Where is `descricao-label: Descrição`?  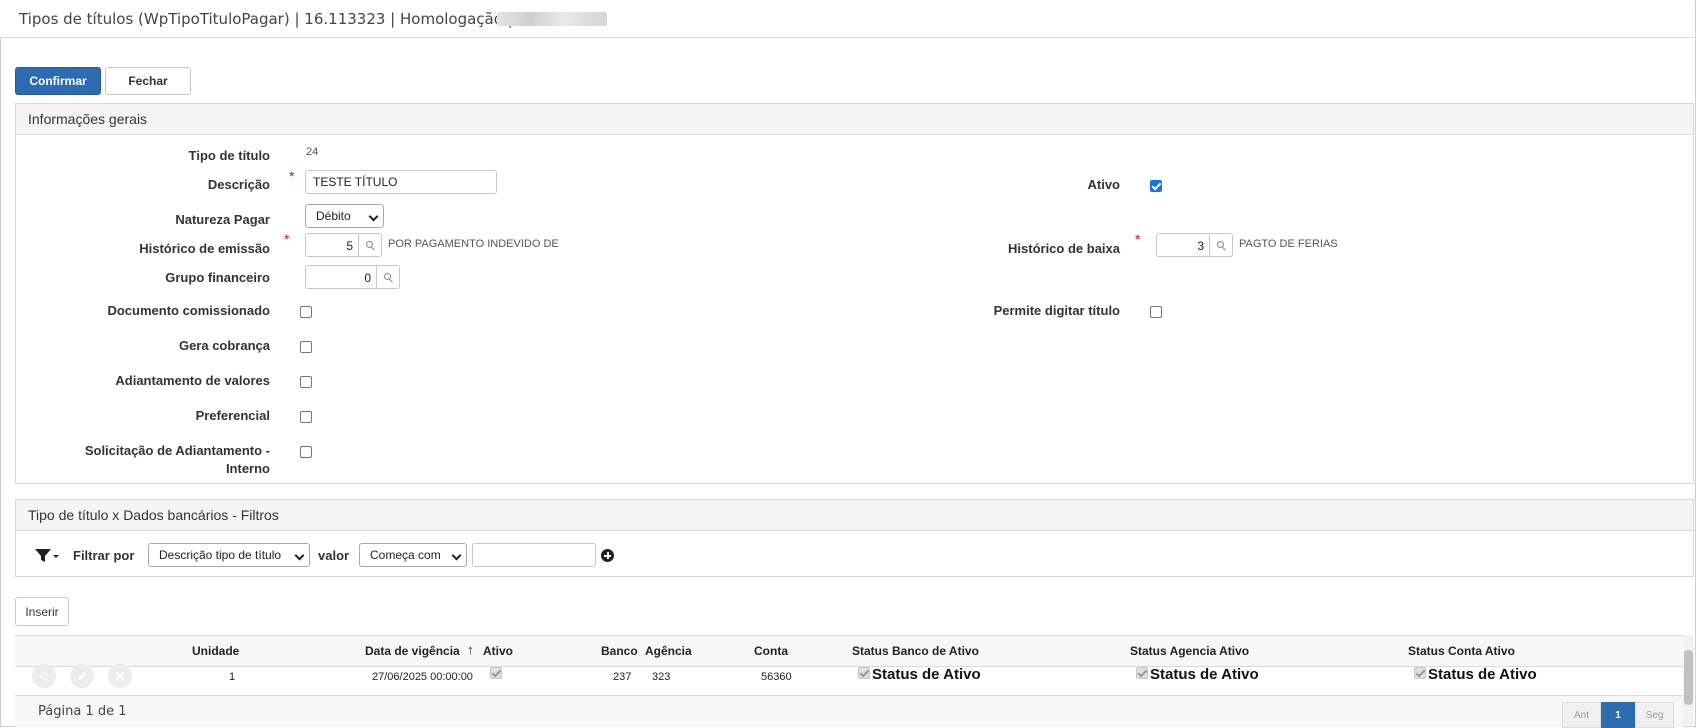
descricao-label: Descrição is located at coordinates (238, 184).